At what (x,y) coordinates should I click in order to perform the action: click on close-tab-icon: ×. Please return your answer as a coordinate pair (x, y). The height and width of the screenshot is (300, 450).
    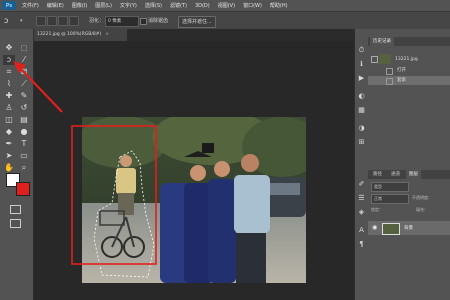
    Looking at the image, I should click on (107, 34).